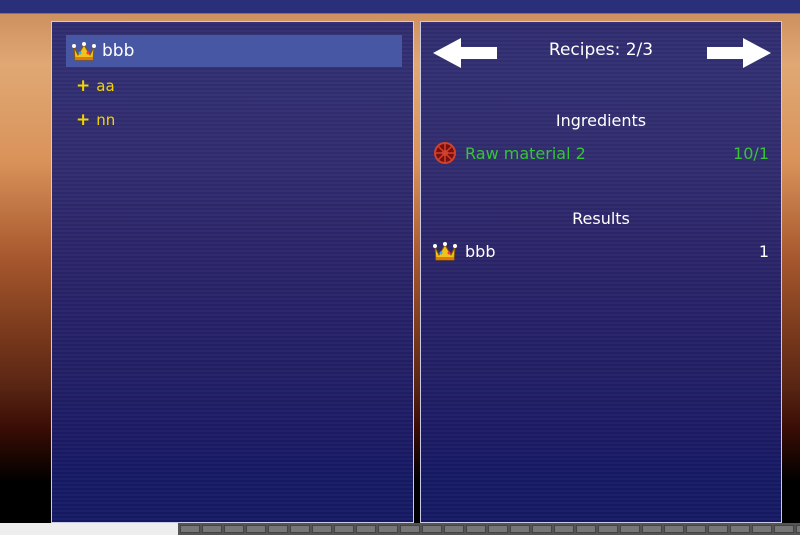 Image resolution: width=800 pixels, height=535 pixels. Describe the element at coordinates (763, 251) in the screenshot. I see `result-count: 1` at that location.